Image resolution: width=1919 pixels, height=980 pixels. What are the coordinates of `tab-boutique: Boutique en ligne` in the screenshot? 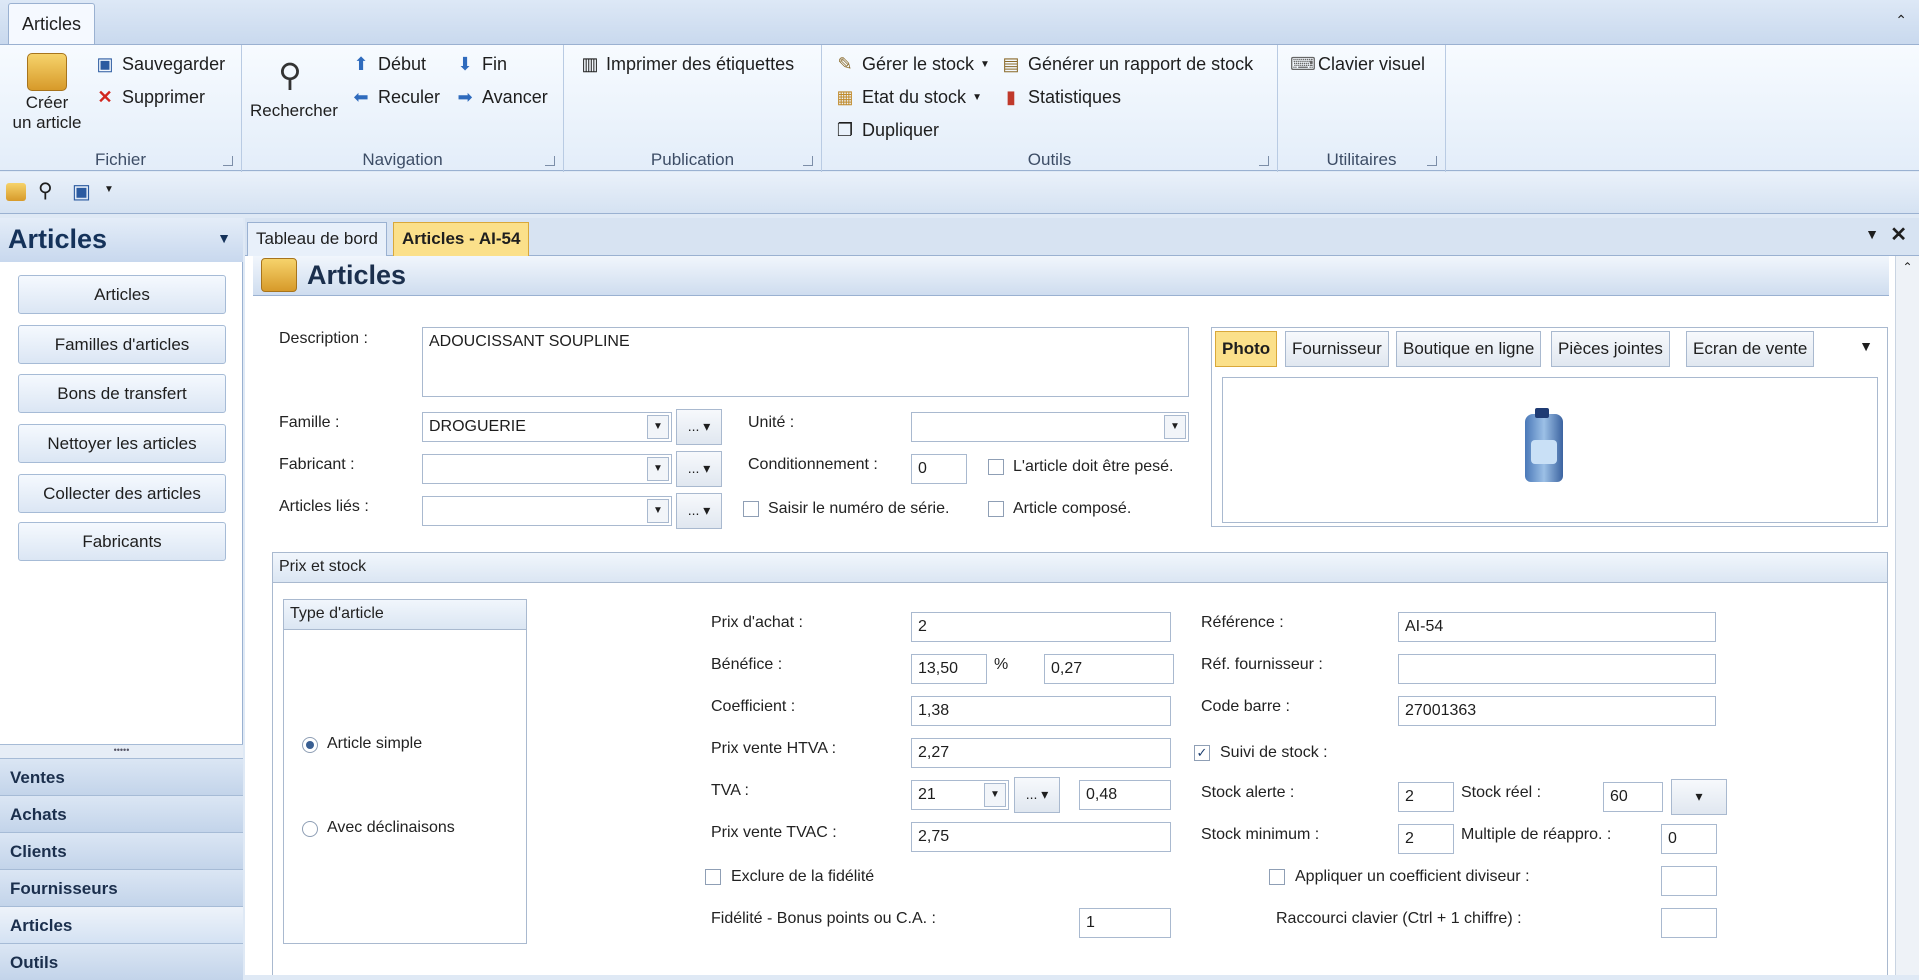 It's located at (1469, 349).